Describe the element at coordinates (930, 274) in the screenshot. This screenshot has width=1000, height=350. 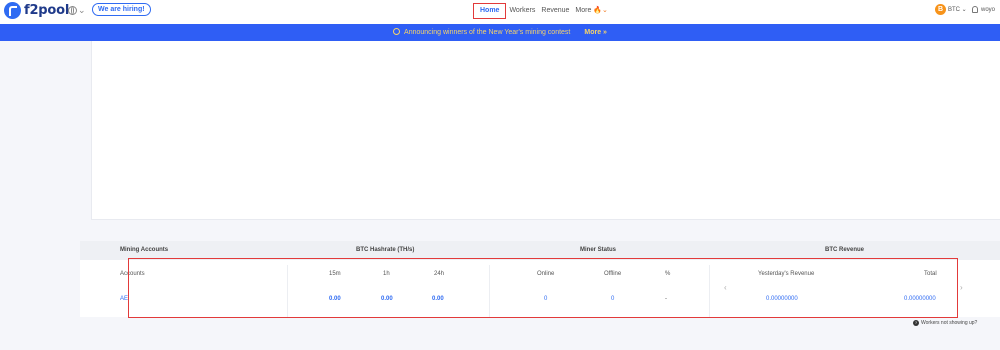
I see `column-total: Total` at that location.